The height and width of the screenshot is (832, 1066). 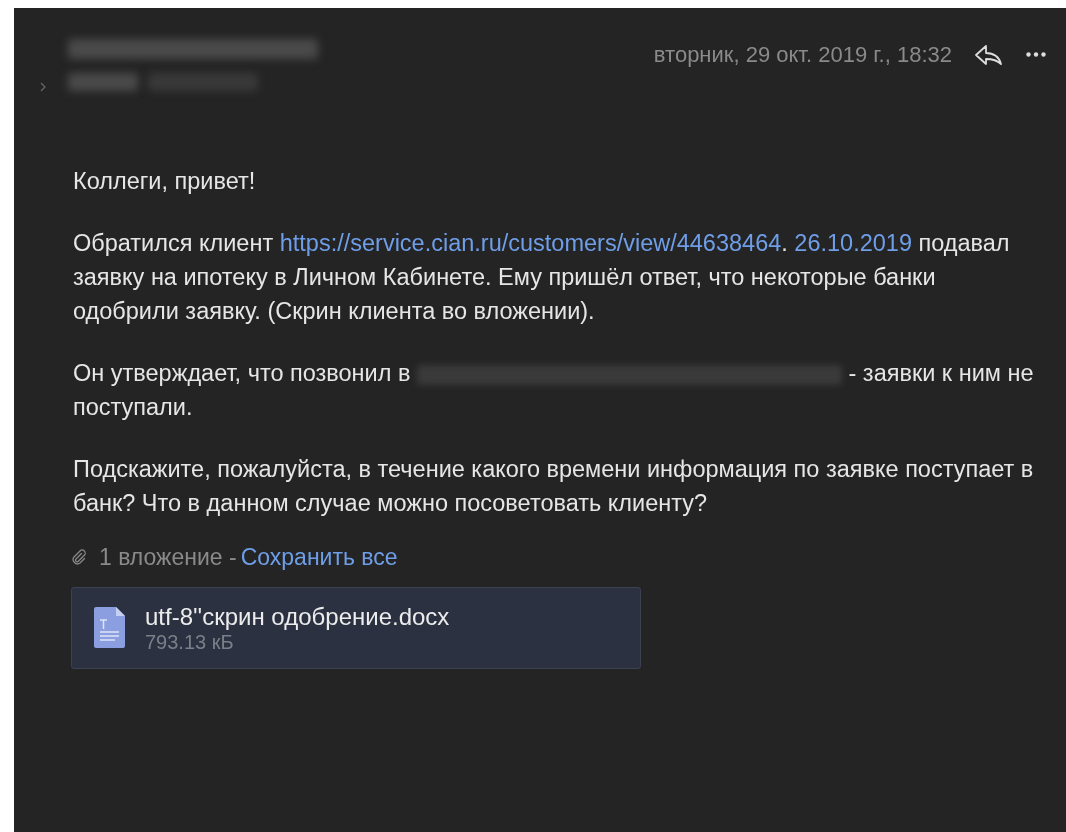 What do you see at coordinates (553, 390) in the screenshot?
I see `message-paragraph: Он утверждает, что позвонил в - заявки к ним не поступали.` at bounding box center [553, 390].